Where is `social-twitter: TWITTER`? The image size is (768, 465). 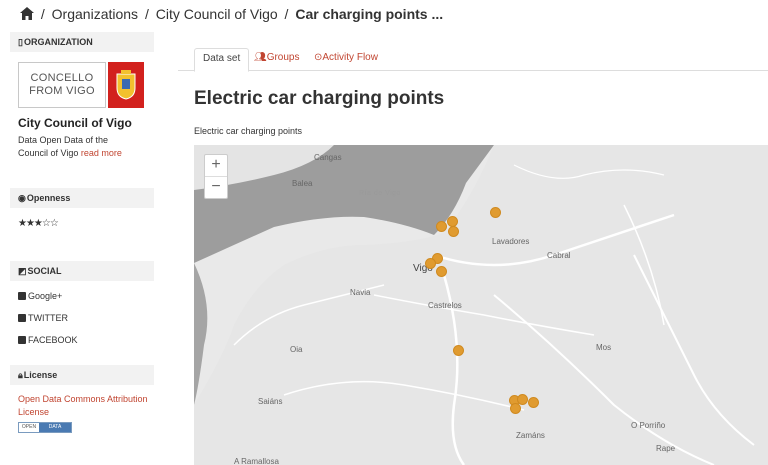 social-twitter: TWITTER is located at coordinates (86, 318).